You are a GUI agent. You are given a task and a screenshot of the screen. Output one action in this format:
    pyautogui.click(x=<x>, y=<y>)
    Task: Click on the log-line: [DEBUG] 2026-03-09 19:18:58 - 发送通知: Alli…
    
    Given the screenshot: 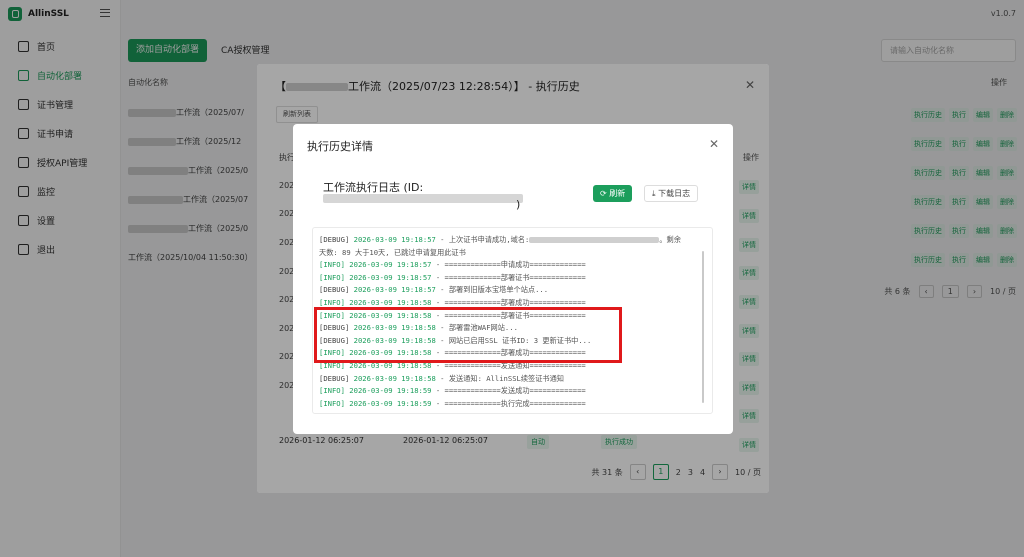 What is the action you would take?
    pyautogui.click(x=512, y=379)
    